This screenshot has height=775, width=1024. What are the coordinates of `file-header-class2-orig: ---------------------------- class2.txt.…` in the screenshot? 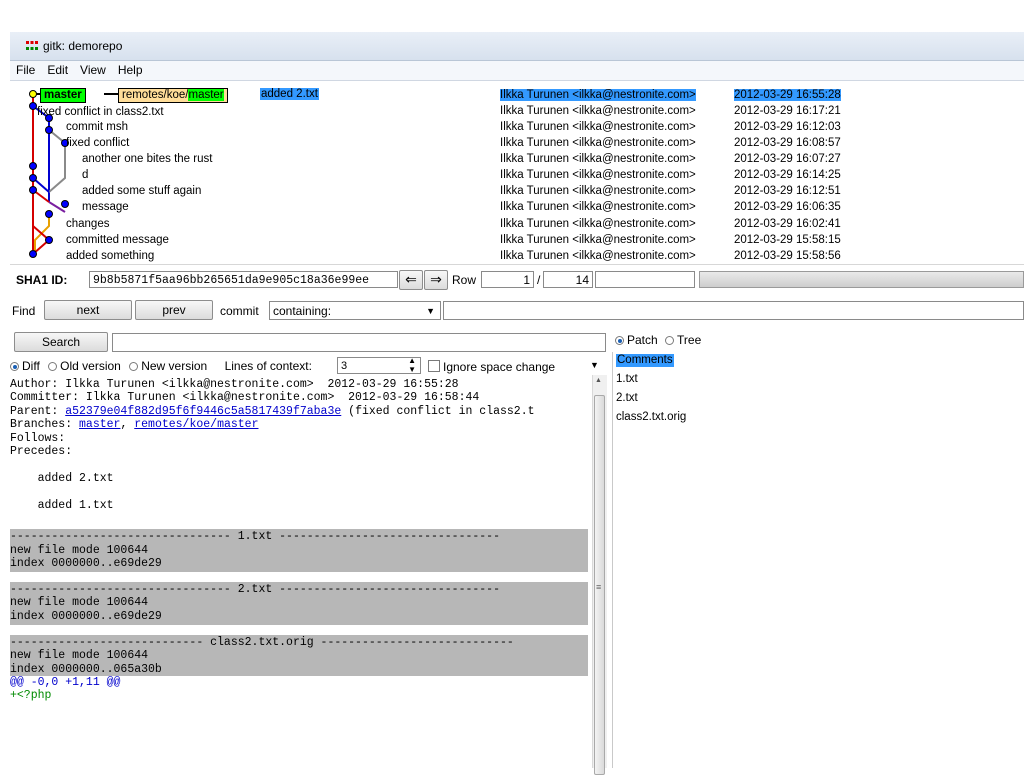 It's located at (299, 655).